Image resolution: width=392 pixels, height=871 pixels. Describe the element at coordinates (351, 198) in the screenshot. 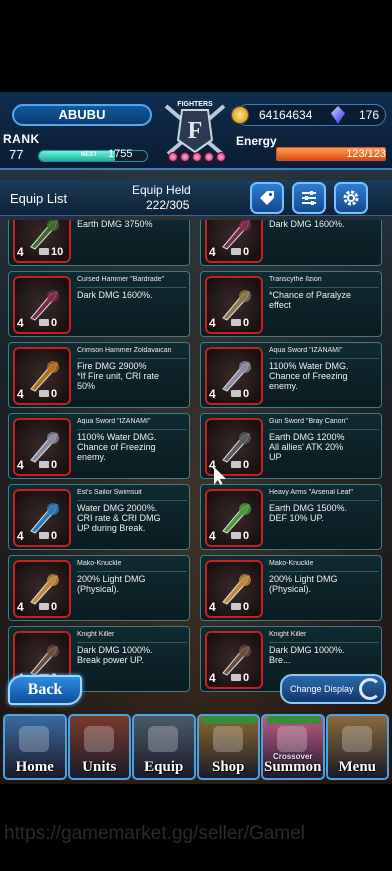

I see `settings-button` at that location.